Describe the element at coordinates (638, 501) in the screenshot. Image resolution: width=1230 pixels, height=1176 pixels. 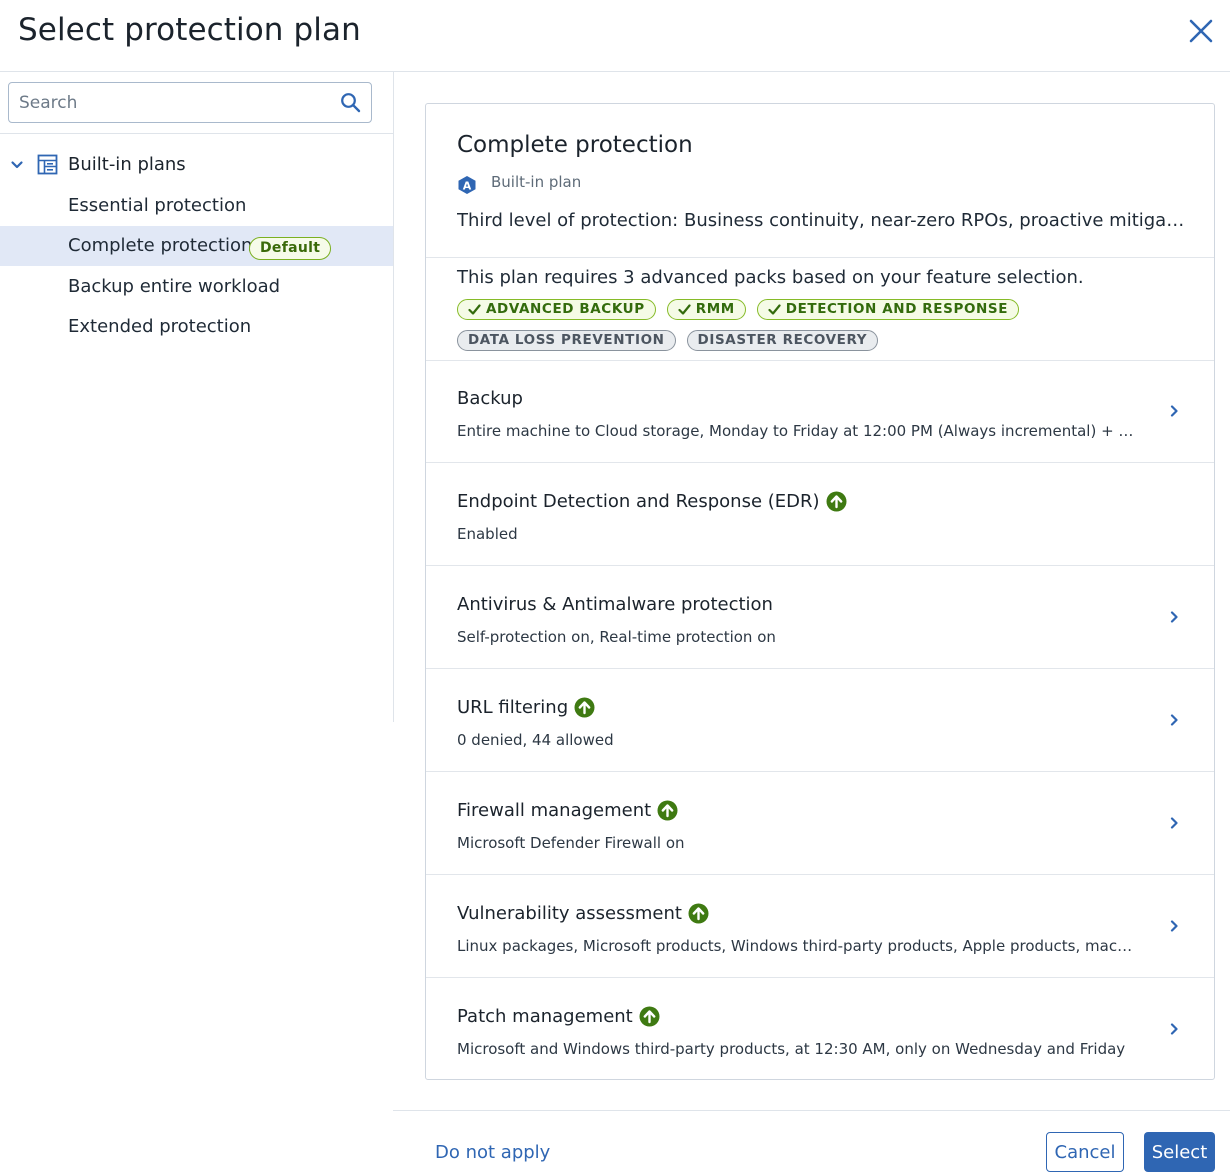
I see `section-title: Endpoint Detection and Response (EDR)` at that location.